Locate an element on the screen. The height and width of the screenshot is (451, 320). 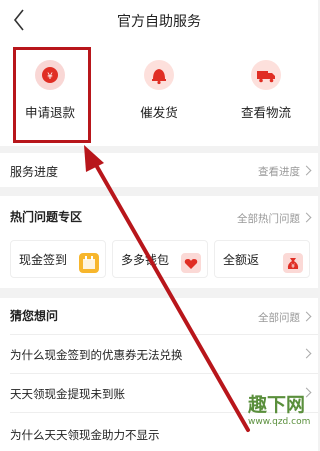
watermark: 趣下网 www.qzd.com is located at coordinates (279, 408).